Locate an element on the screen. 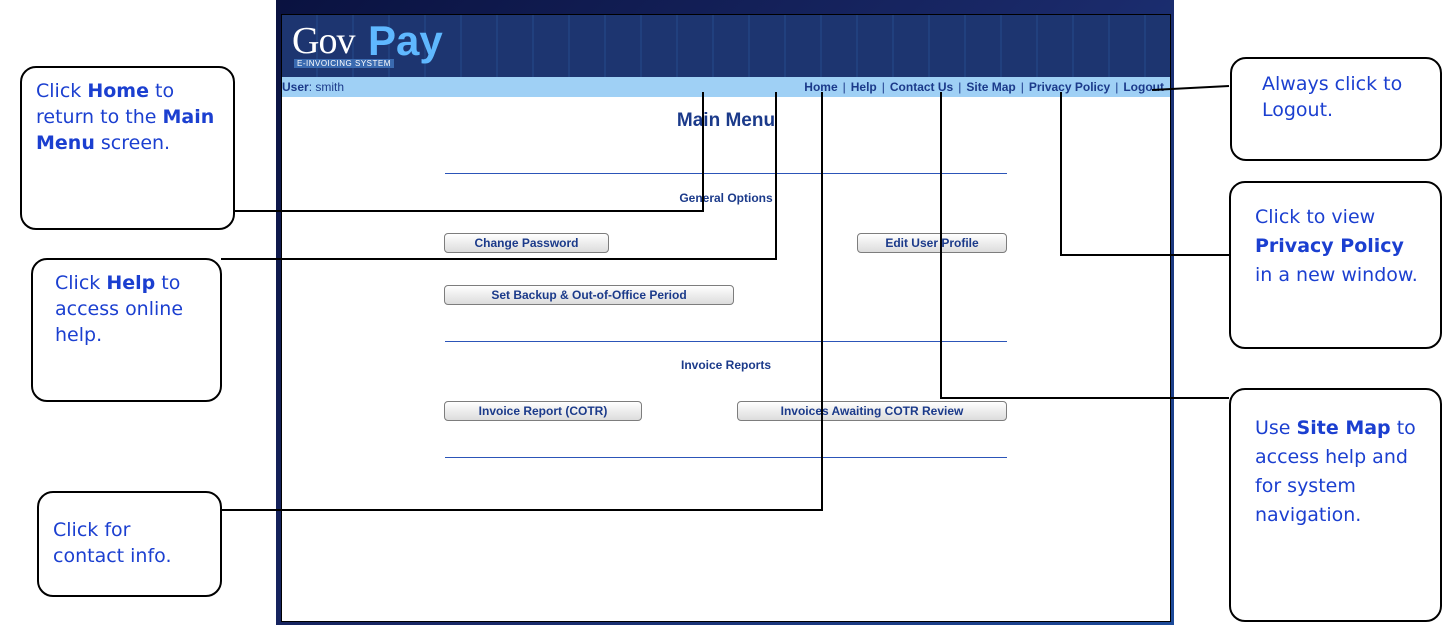 The width and height of the screenshot is (1452, 625). current-user: User: smith is located at coordinates (313, 87).